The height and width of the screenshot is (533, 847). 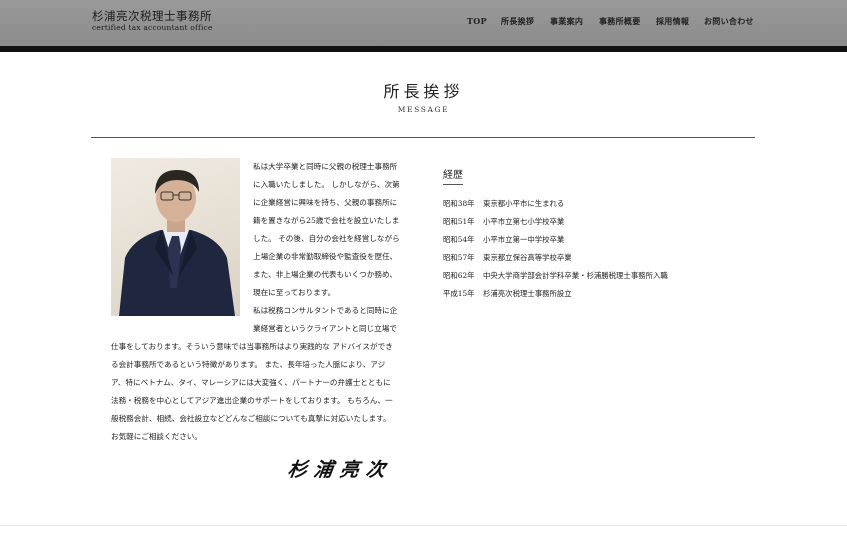 I want to click on message-line: した。 その後、自分の会社を経営しながら, so click(x=326, y=238).